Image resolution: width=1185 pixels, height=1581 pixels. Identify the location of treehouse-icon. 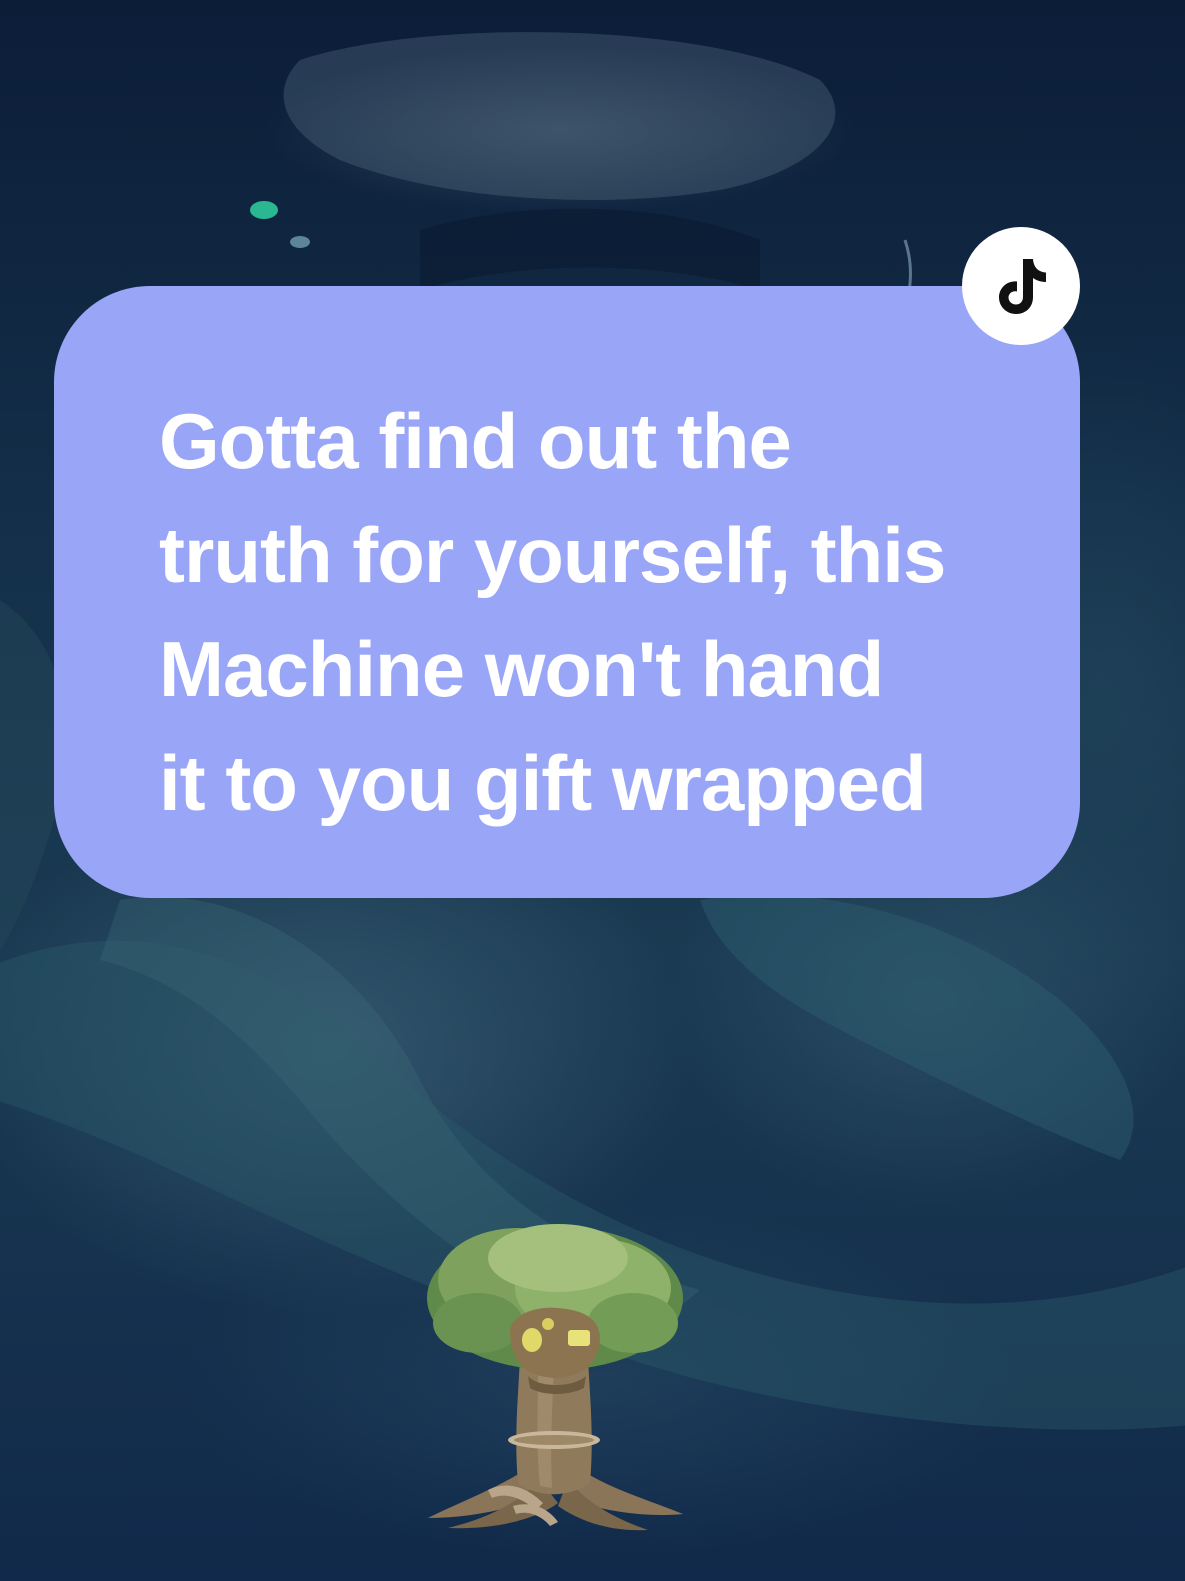
(555, 1377).